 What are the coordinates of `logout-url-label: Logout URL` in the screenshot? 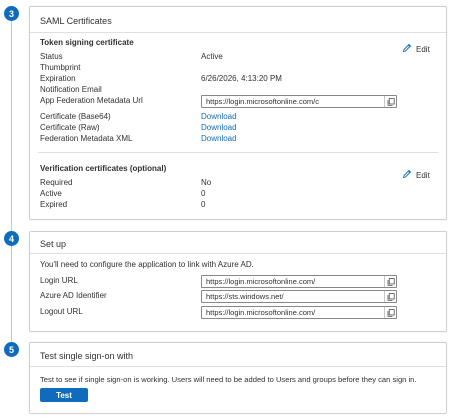 It's located at (61, 311).